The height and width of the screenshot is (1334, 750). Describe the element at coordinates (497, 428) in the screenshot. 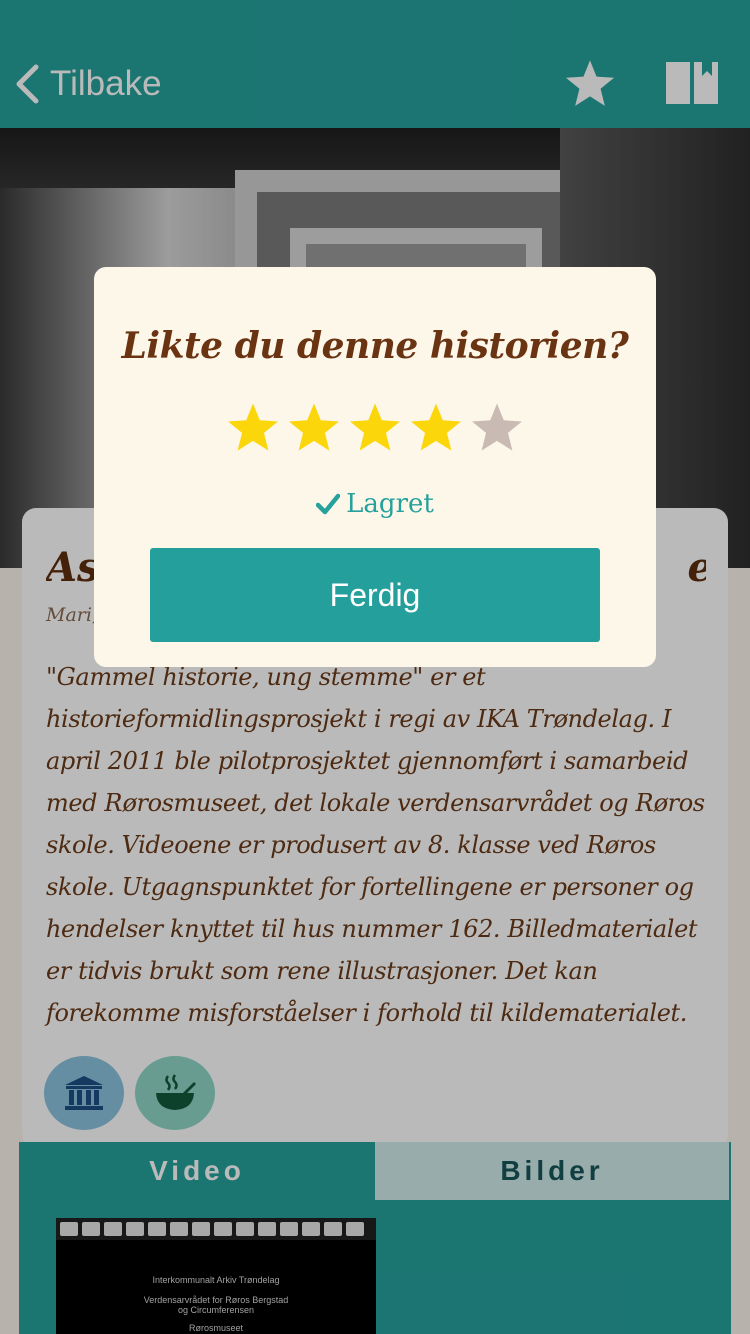

I see `rating-star-5-icon` at that location.